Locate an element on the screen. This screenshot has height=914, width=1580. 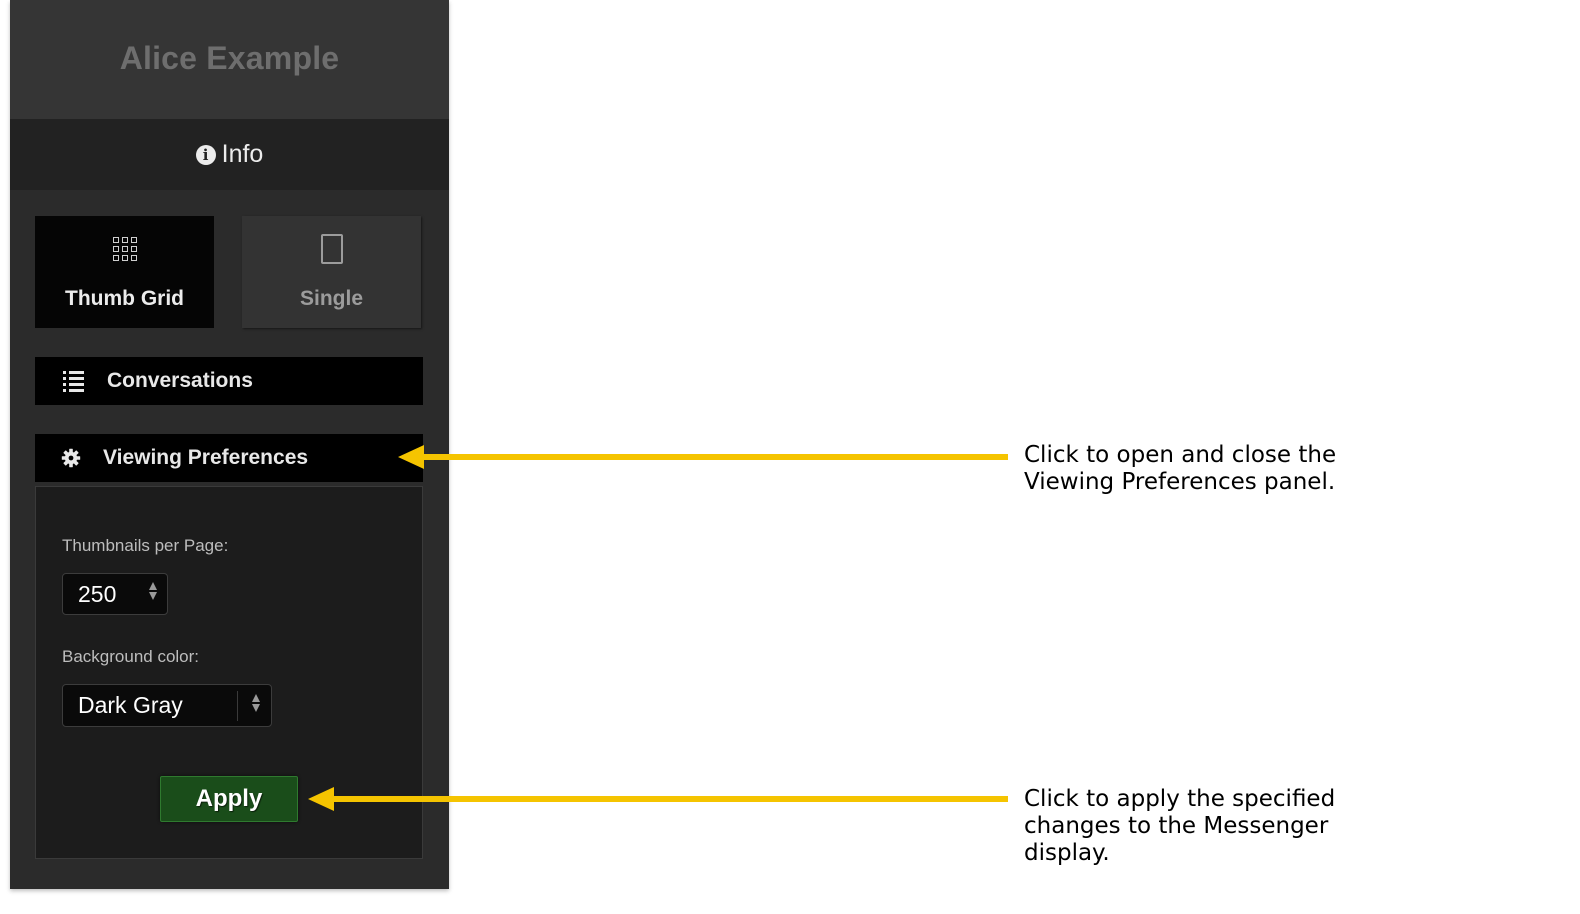
conversations-label: Conversations is located at coordinates (180, 380).